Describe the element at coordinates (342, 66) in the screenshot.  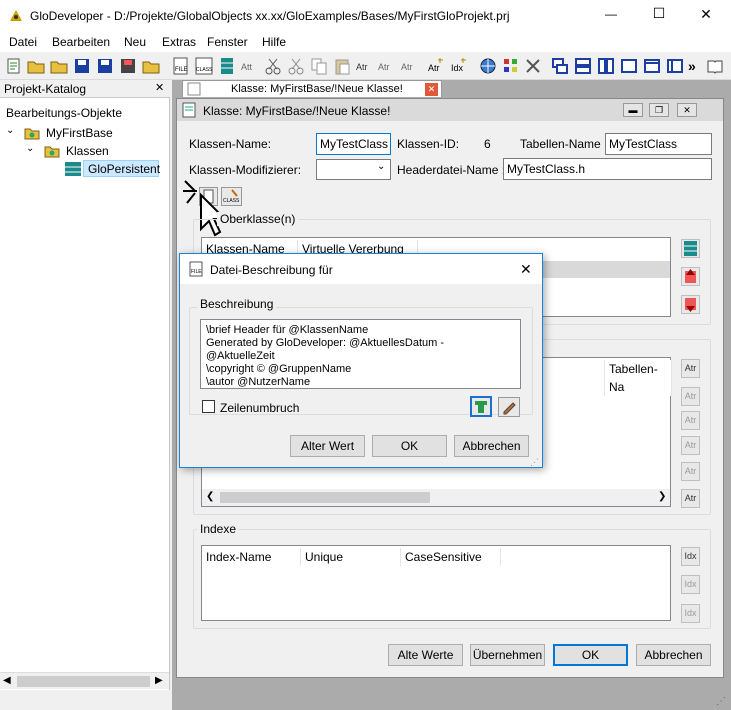
I see `paste-icon` at that location.